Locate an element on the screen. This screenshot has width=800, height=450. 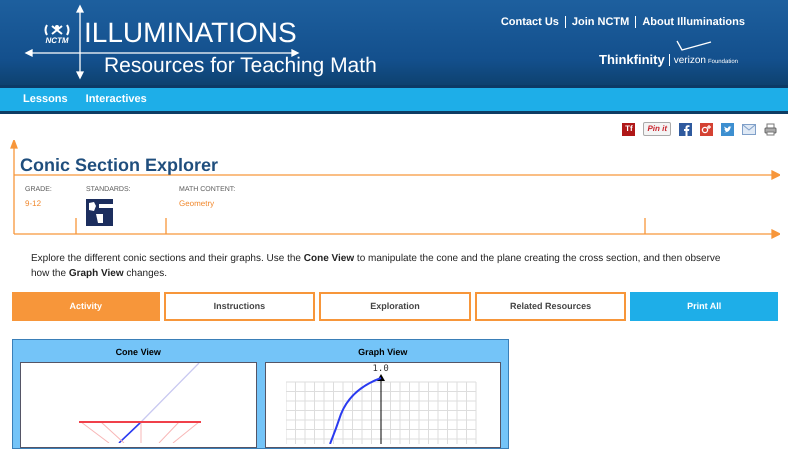
site-tagline: Resources for Teaching Math is located at coordinates (240, 66).